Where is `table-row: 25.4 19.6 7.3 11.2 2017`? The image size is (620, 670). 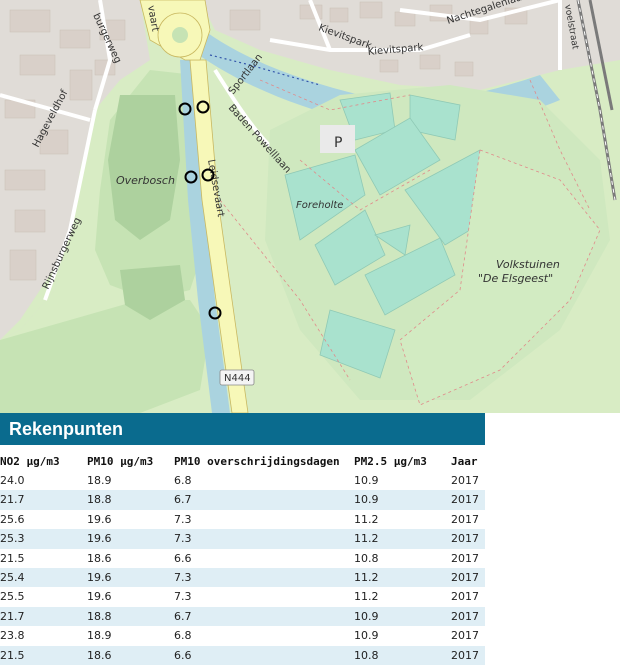
table-row: 25.4 19.6 7.3 11.2 2017 is located at coordinates (242, 577).